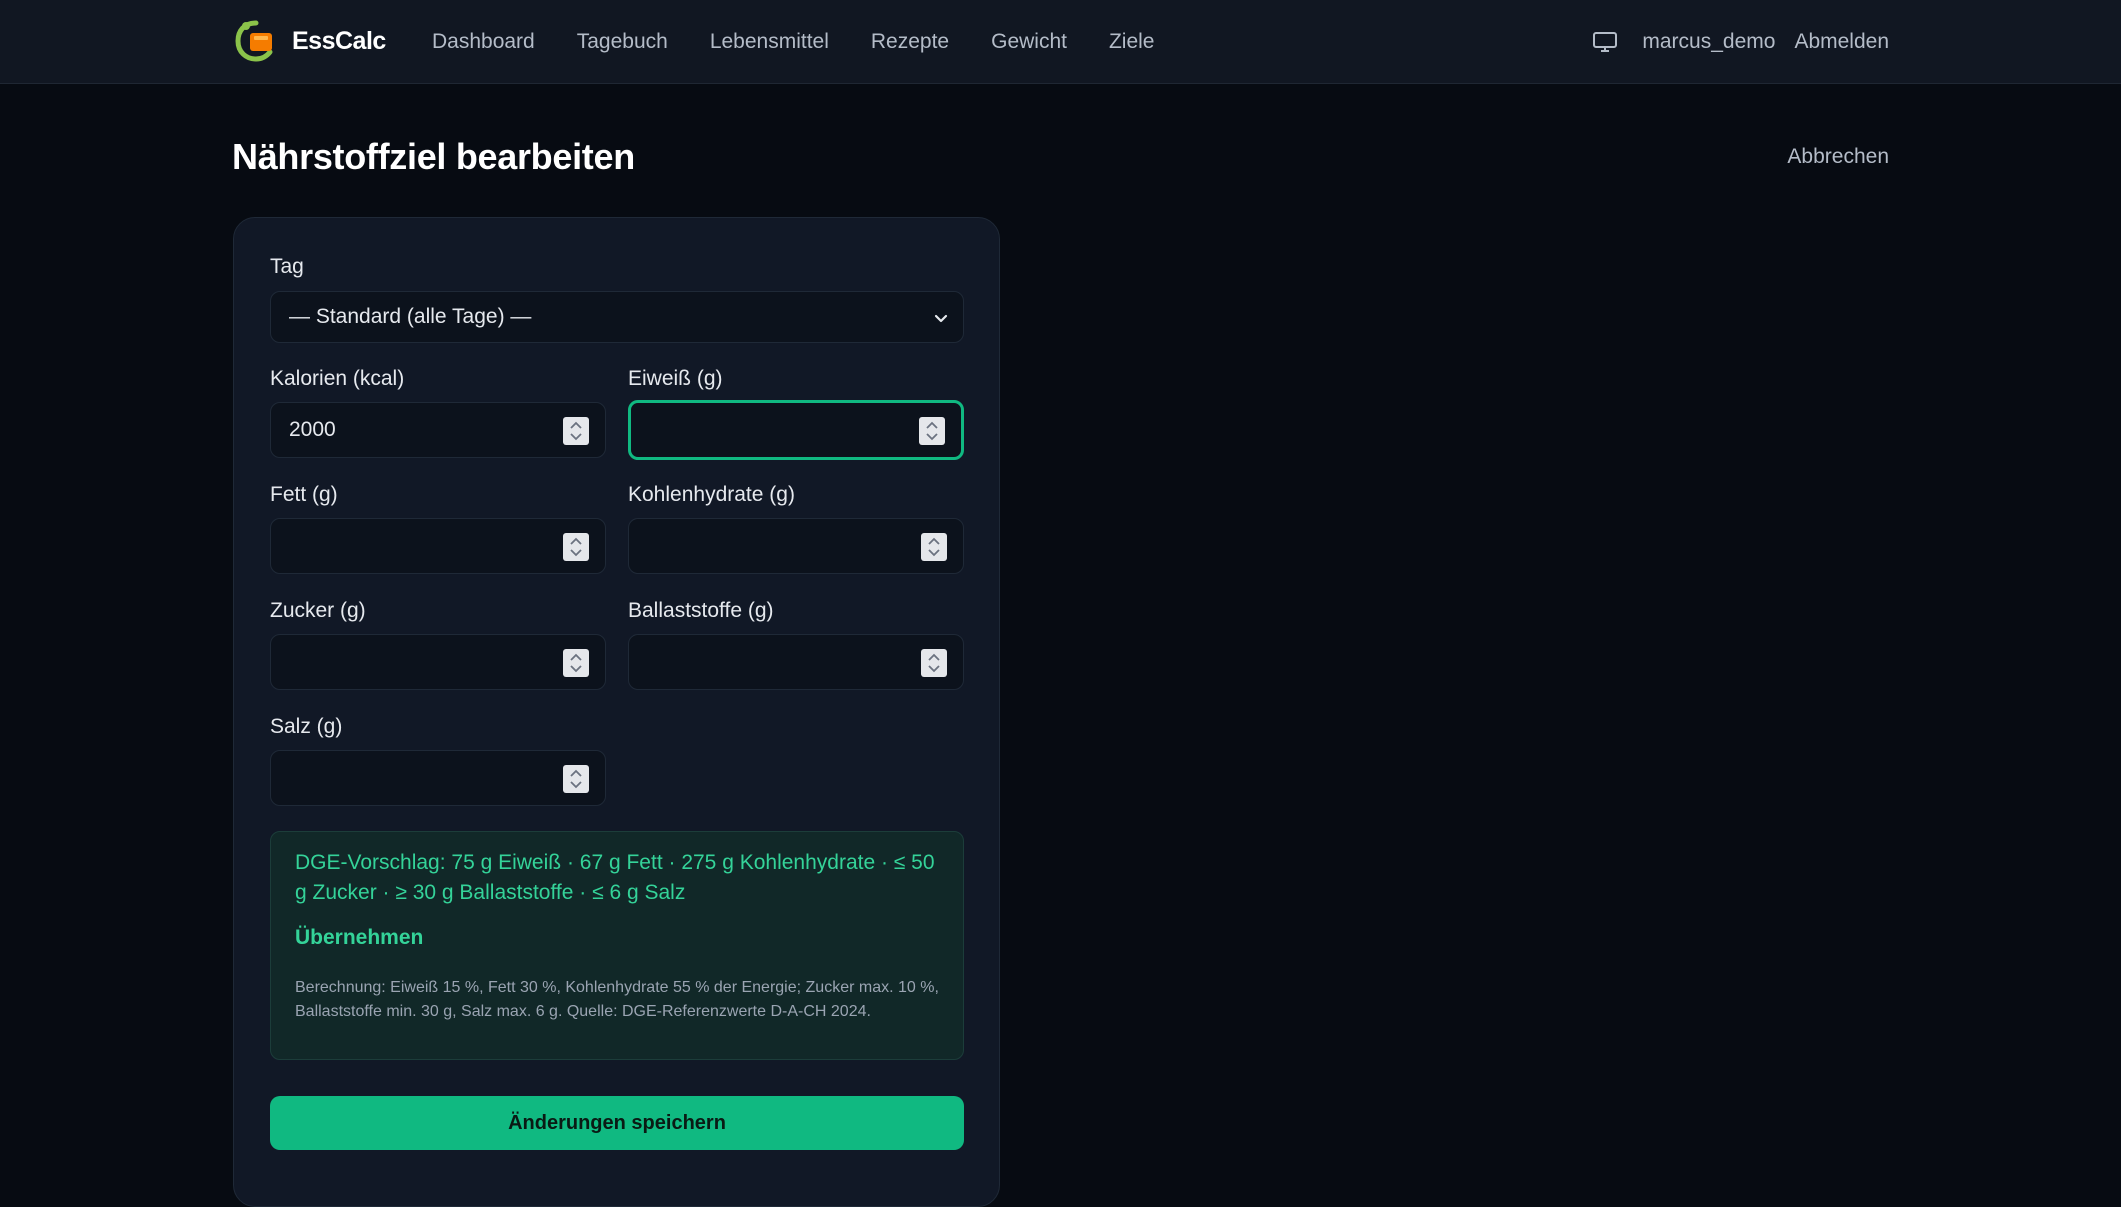 Image resolution: width=2121 pixels, height=1207 pixels. What do you see at coordinates (304, 494) in the screenshot?
I see `fat-label: Fett (g)` at bounding box center [304, 494].